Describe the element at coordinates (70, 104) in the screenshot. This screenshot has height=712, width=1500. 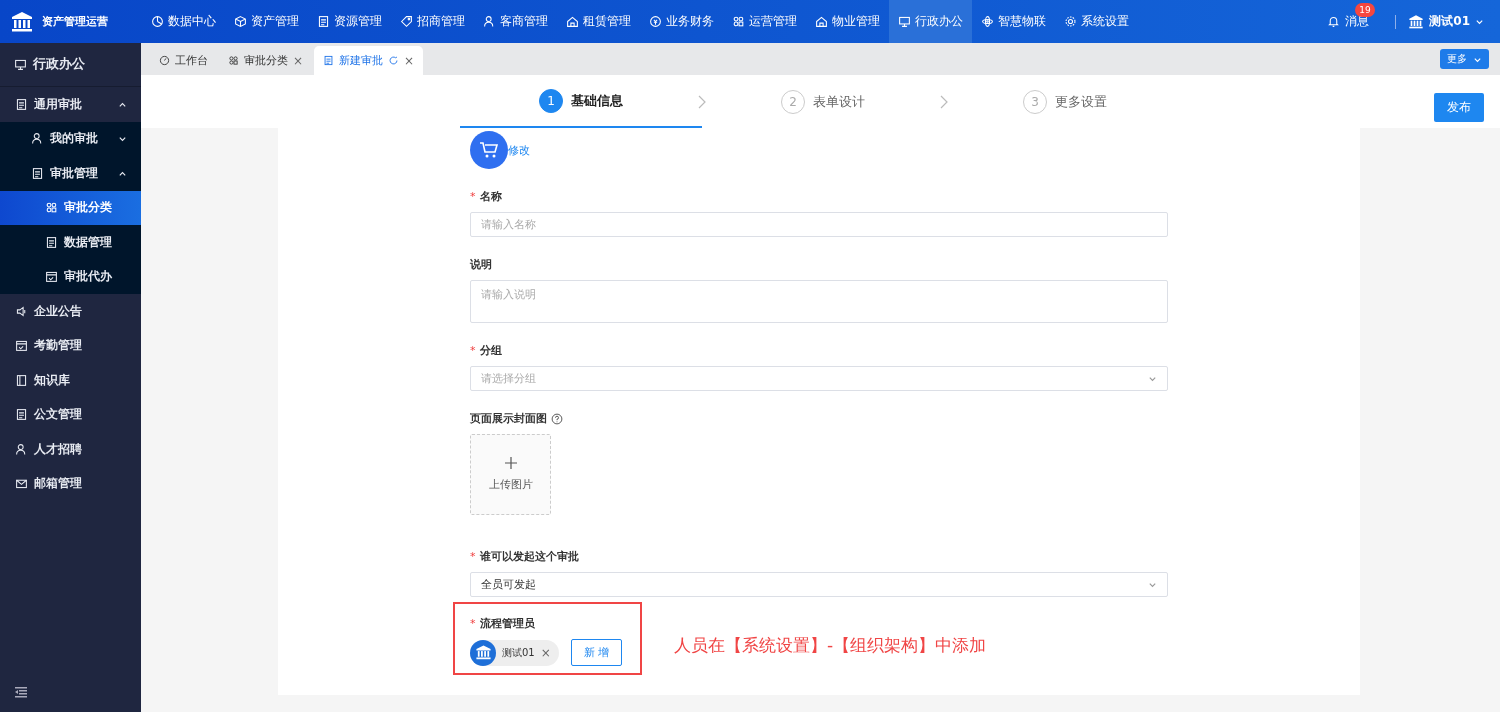
I see `sidebar-item: 通用审批` at that location.